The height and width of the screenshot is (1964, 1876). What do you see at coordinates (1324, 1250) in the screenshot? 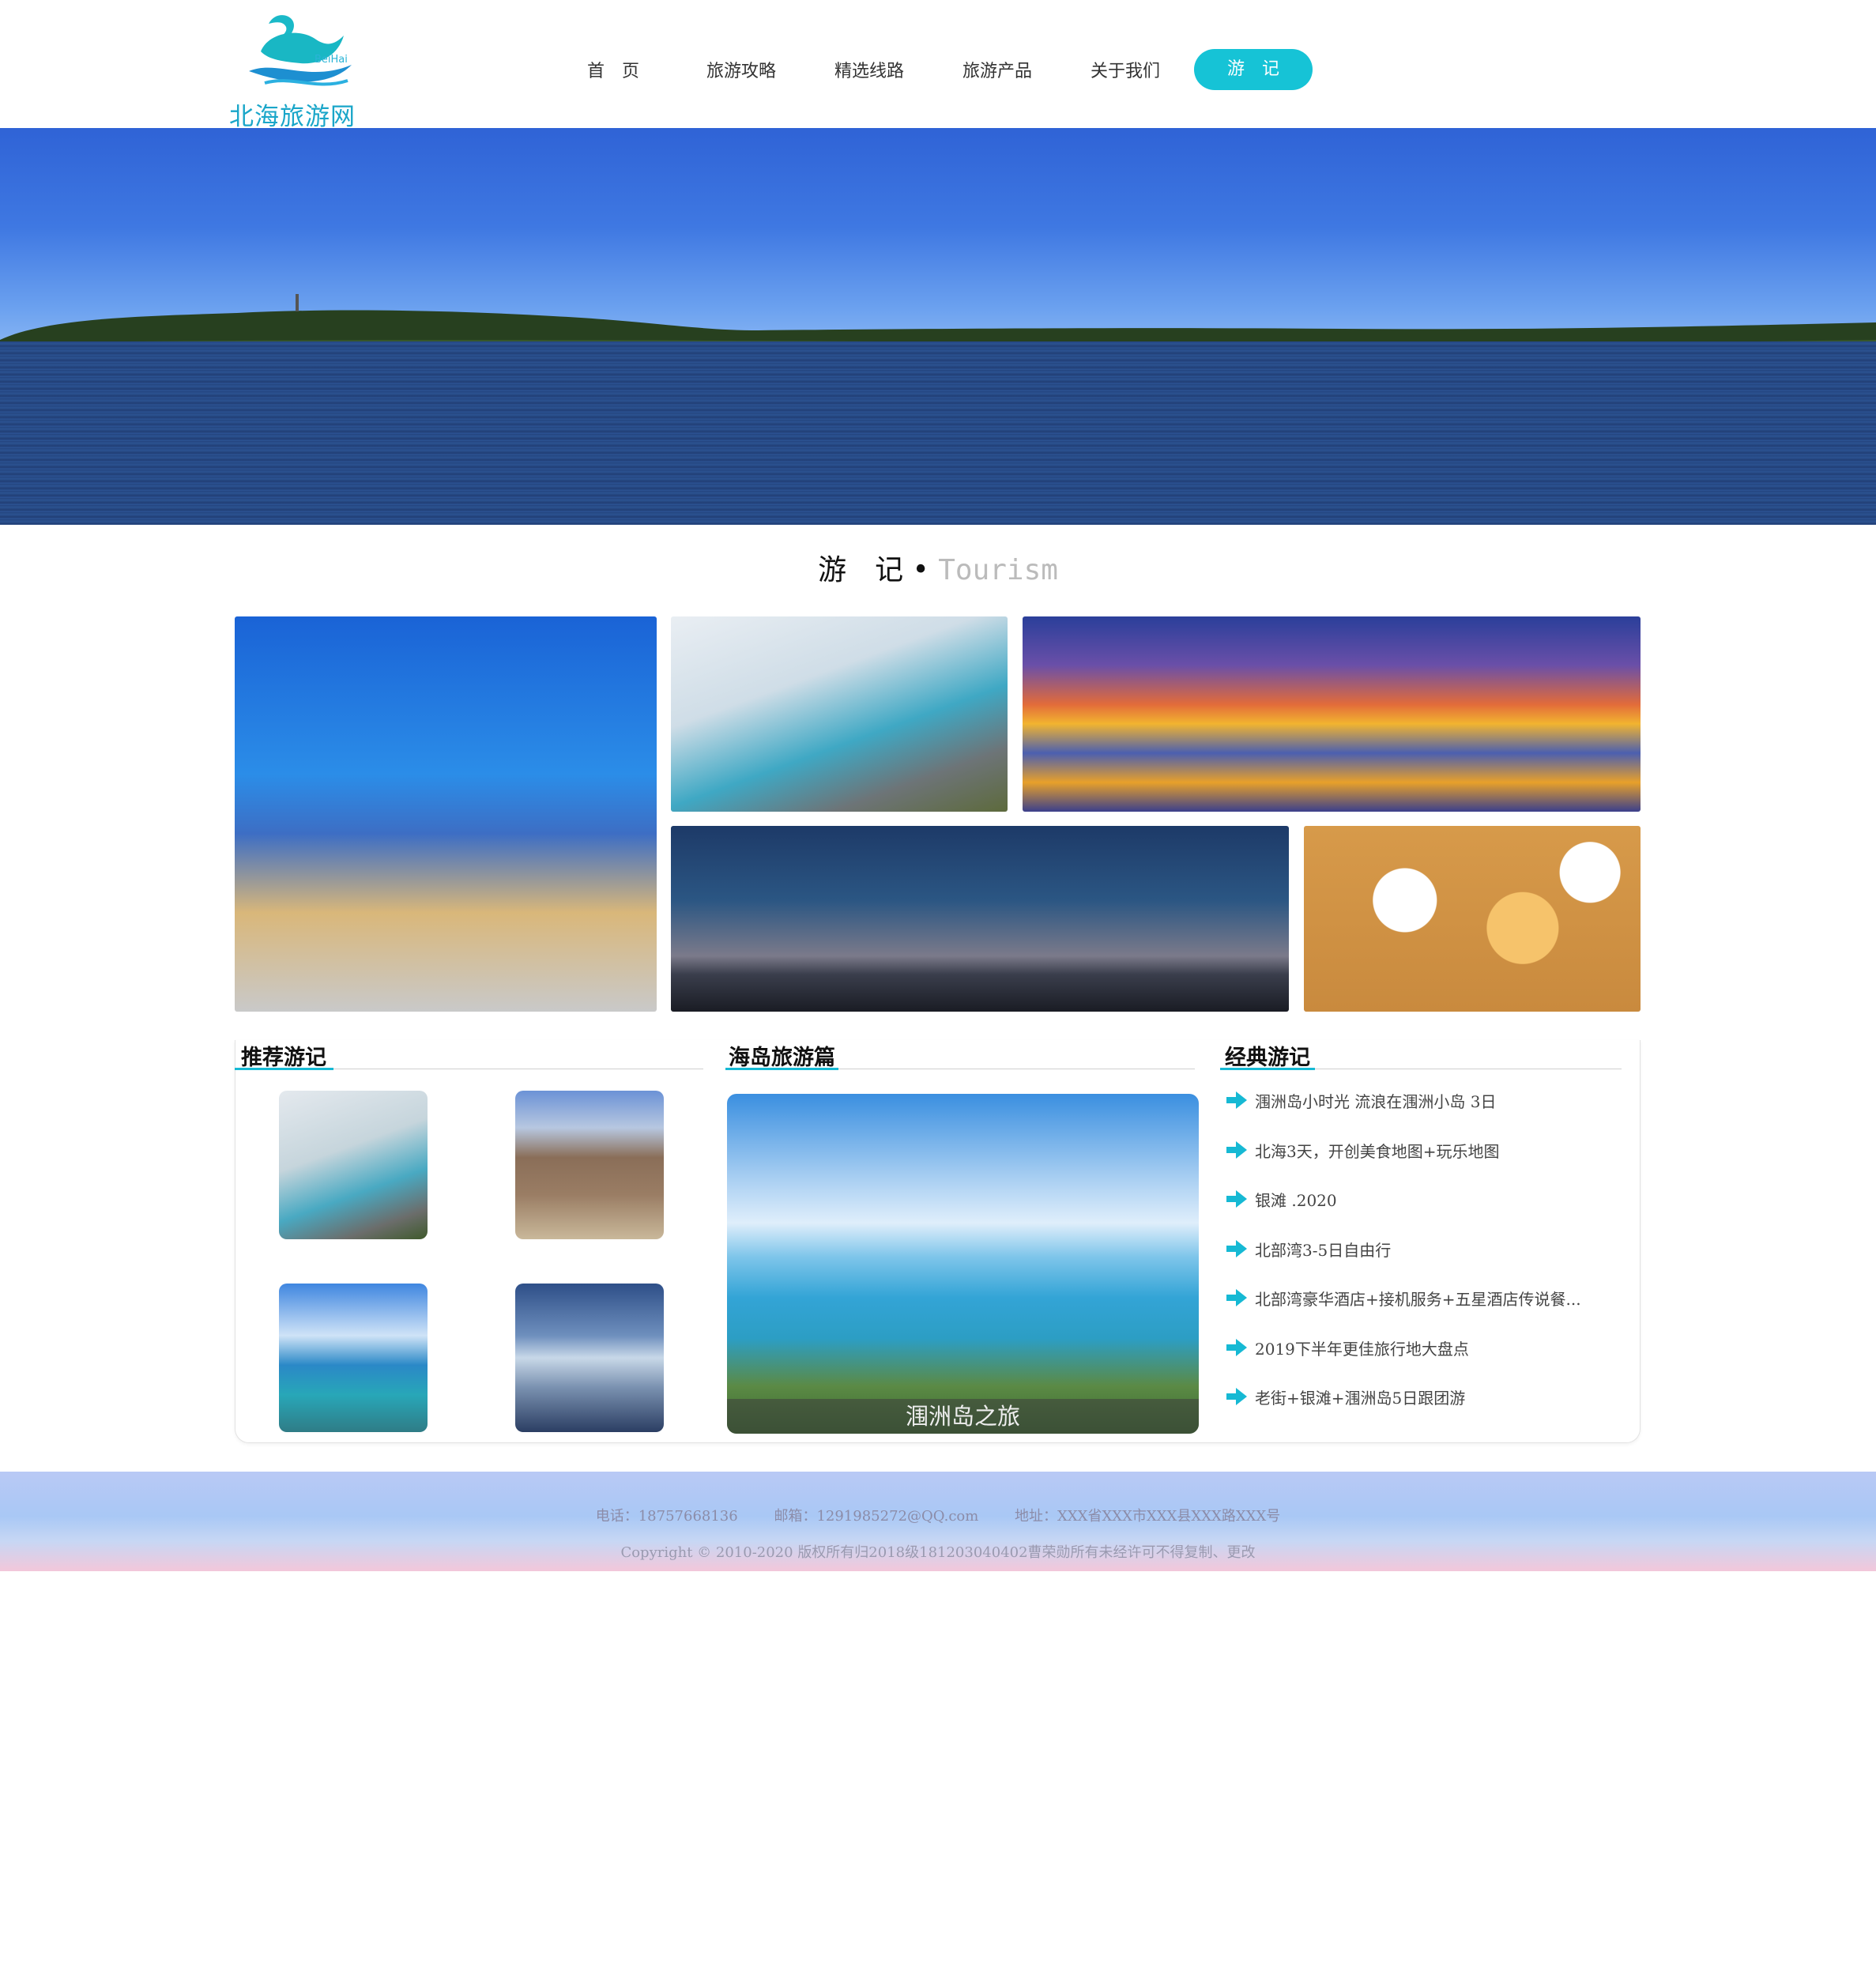
I see `list-item-label: 北部湾3-5日自由行` at bounding box center [1324, 1250].